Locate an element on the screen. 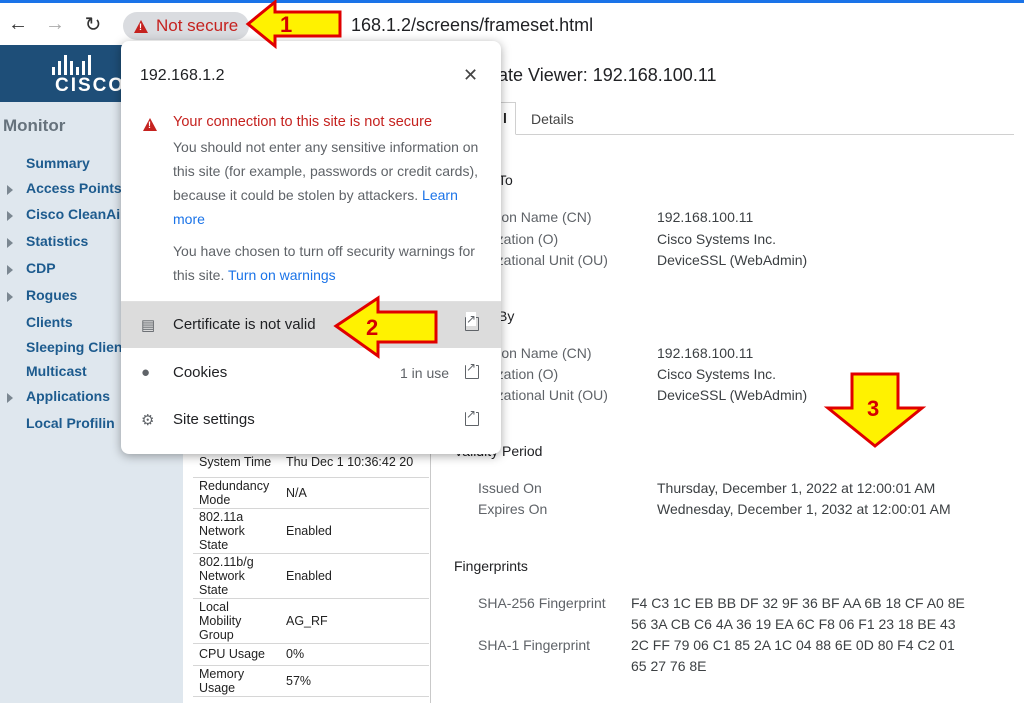 This screenshot has height=703, width=1024. issued-by-cn: 192.168.100.11 is located at coordinates (705, 353).